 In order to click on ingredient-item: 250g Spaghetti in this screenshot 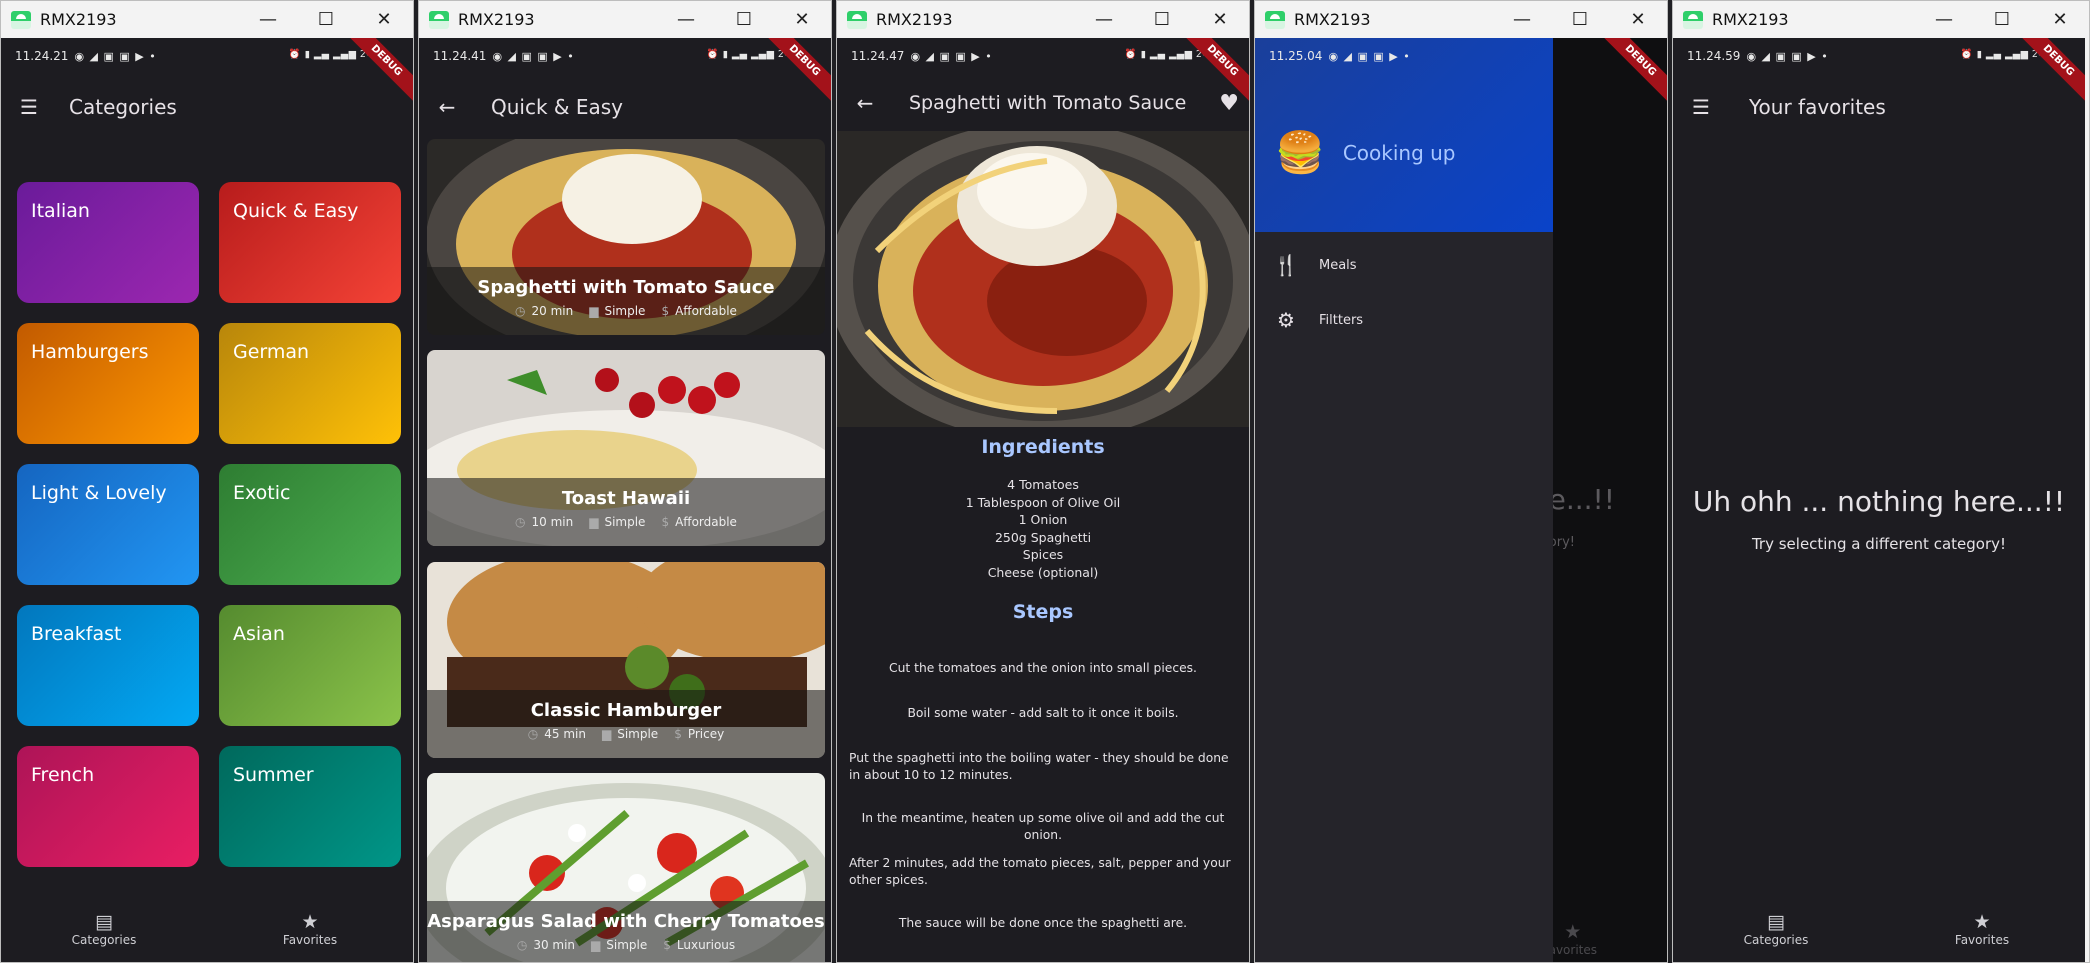, I will do `click(1043, 537)`.